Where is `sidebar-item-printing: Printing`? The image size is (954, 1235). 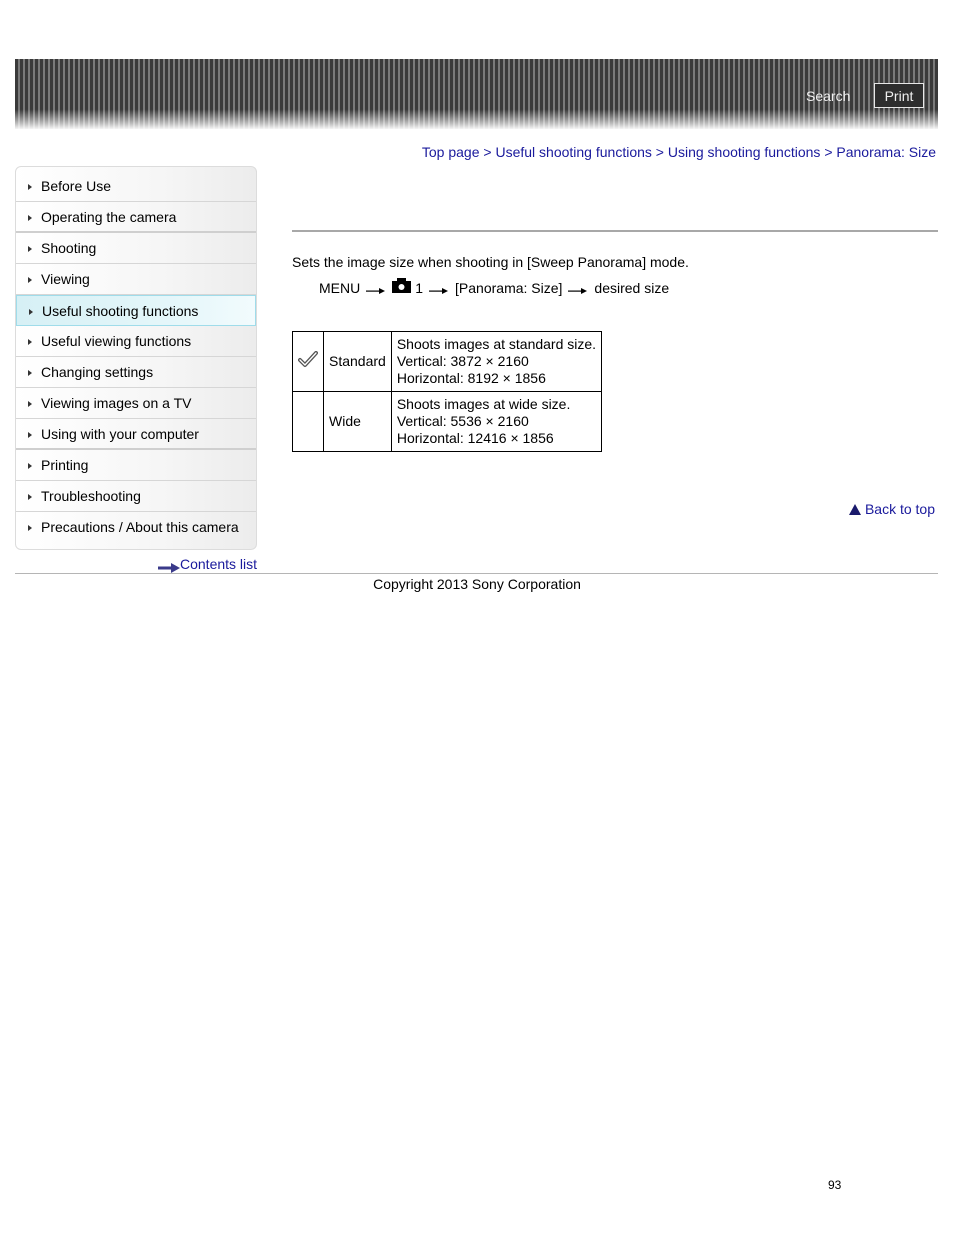
sidebar-item-printing: Printing is located at coordinates (136, 465).